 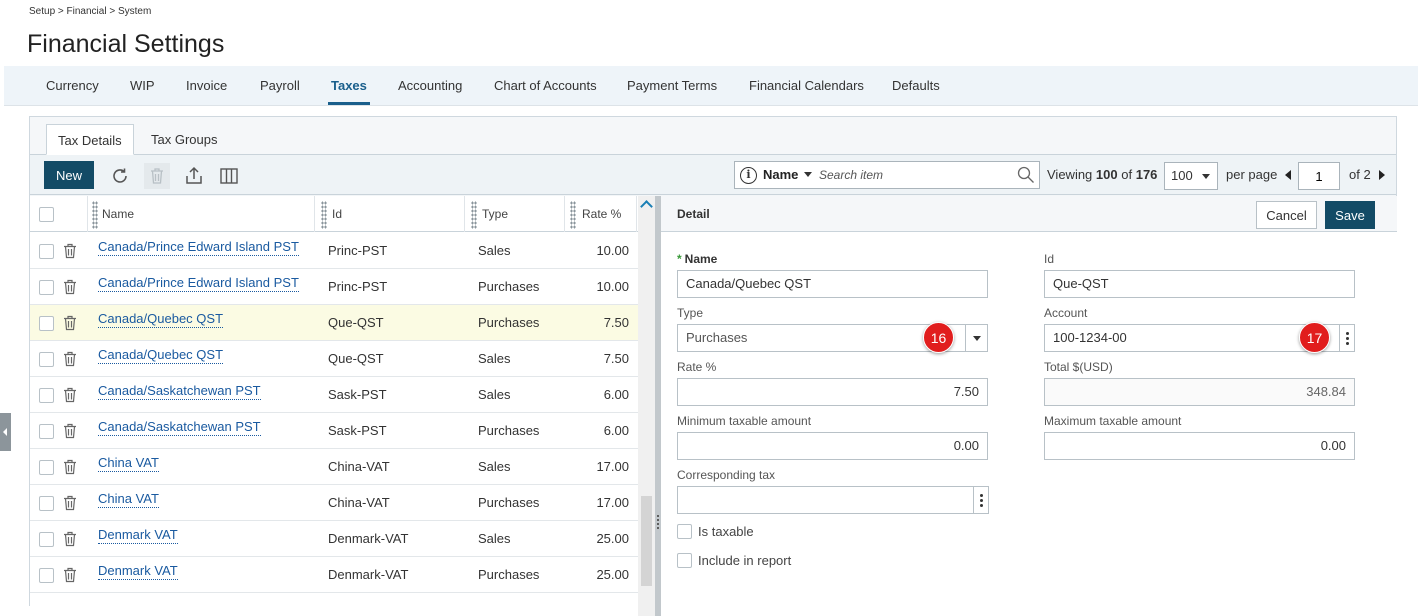 I want to click on viewing-summary: Viewing 100 of 176, so click(x=1102, y=174).